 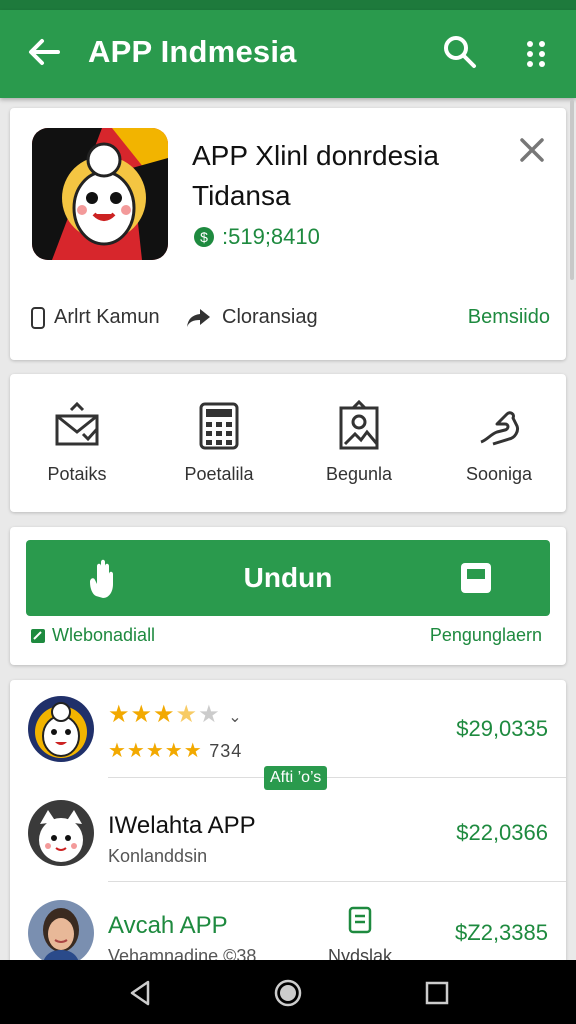 What do you see at coordinates (241, 195) in the screenshot?
I see `app-name-line2: Tidansa` at bounding box center [241, 195].